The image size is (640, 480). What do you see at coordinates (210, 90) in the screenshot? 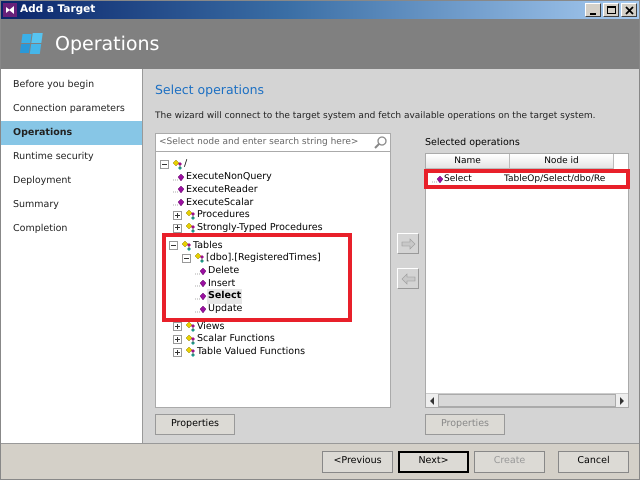
I see `section-heading: Select operations` at bounding box center [210, 90].